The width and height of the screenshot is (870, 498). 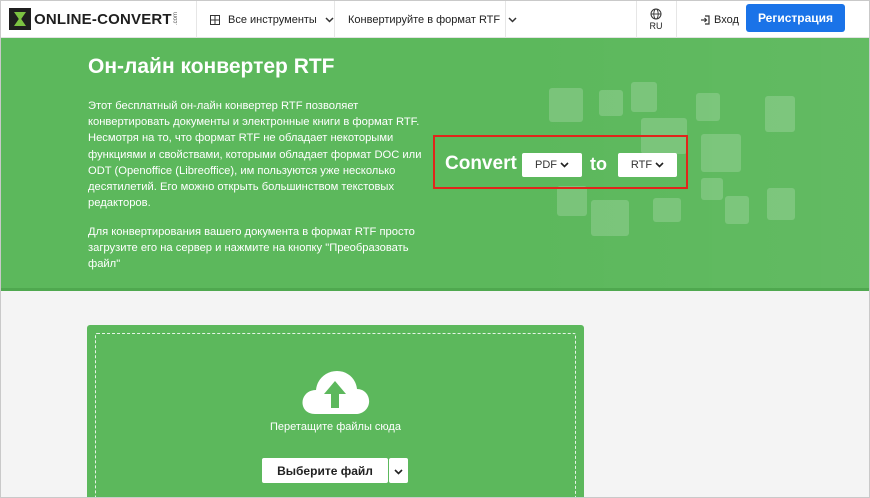 I want to click on image-icon, so click(x=667, y=210).